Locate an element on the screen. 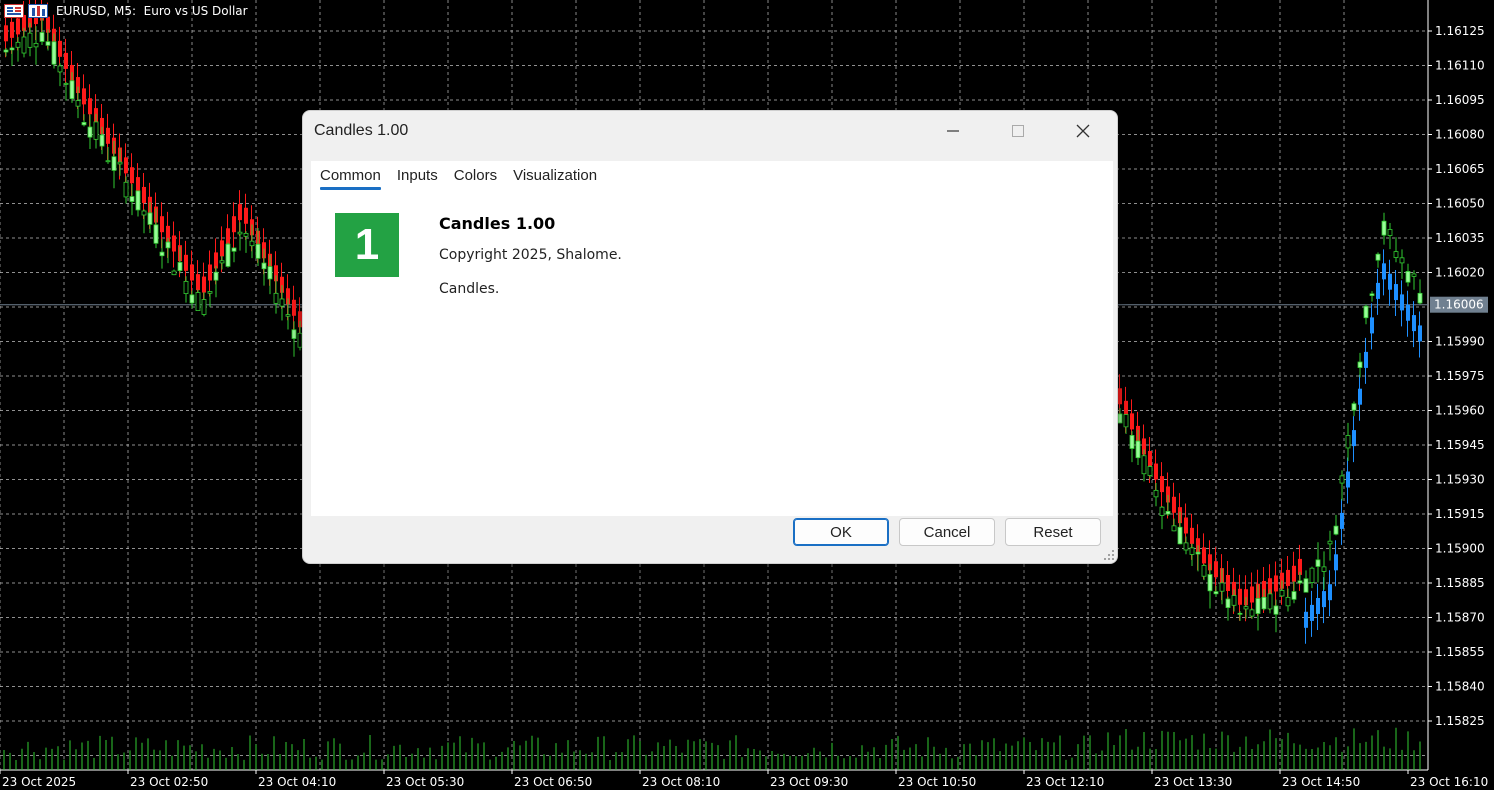 Image resolution: width=1494 pixels, height=790 pixels. price-label: 1.15930 is located at coordinates (1460, 480).